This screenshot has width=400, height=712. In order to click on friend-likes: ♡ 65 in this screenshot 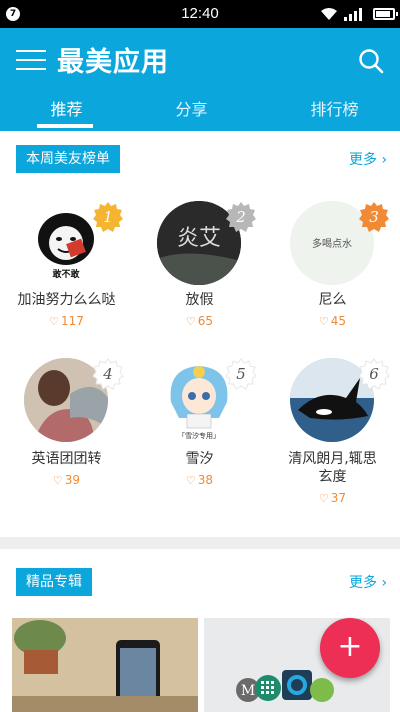, I will do `click(199, 321)`.